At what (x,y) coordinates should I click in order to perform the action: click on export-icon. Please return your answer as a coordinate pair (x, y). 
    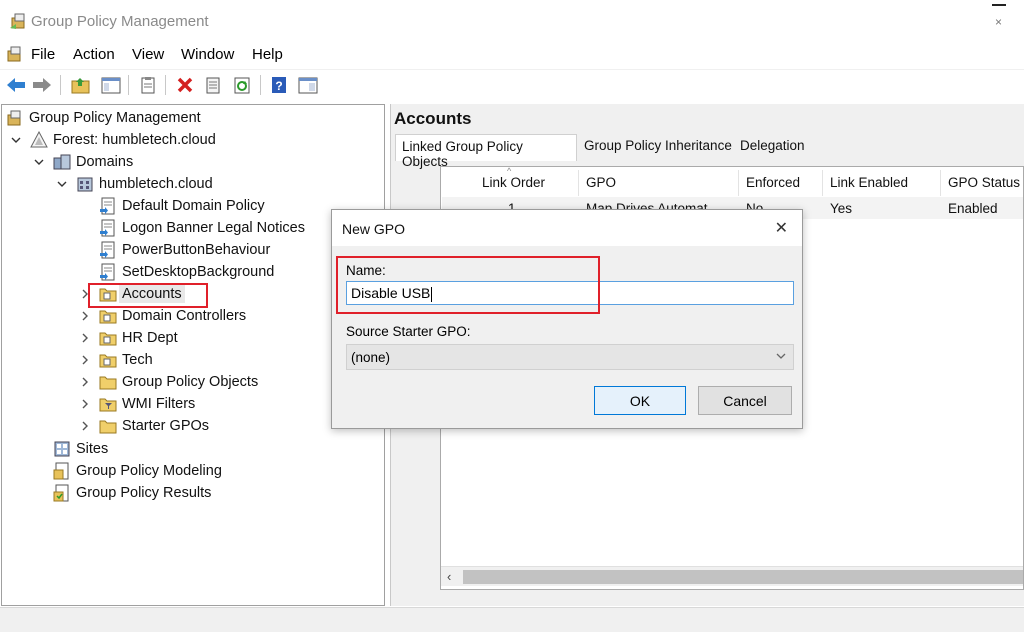
    Looking at the image, I should click on (213, 85).